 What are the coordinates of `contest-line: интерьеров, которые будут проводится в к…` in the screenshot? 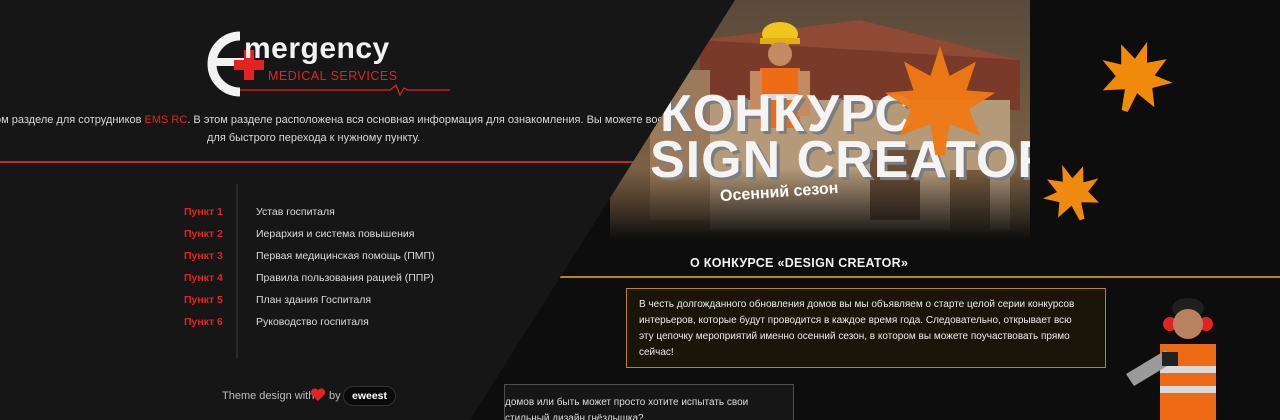 It's located at (855, 320).